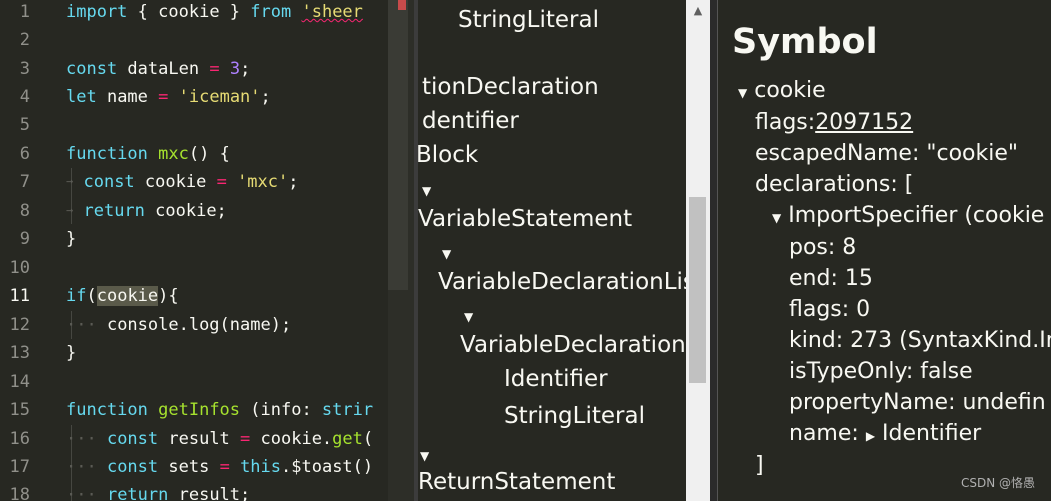 The height and width of the screenshot is (501, 1051). What do you see at coordinates (19, 296) in the screenshot?
I see `line-number-active: 11` at bounding box center [19, 296].